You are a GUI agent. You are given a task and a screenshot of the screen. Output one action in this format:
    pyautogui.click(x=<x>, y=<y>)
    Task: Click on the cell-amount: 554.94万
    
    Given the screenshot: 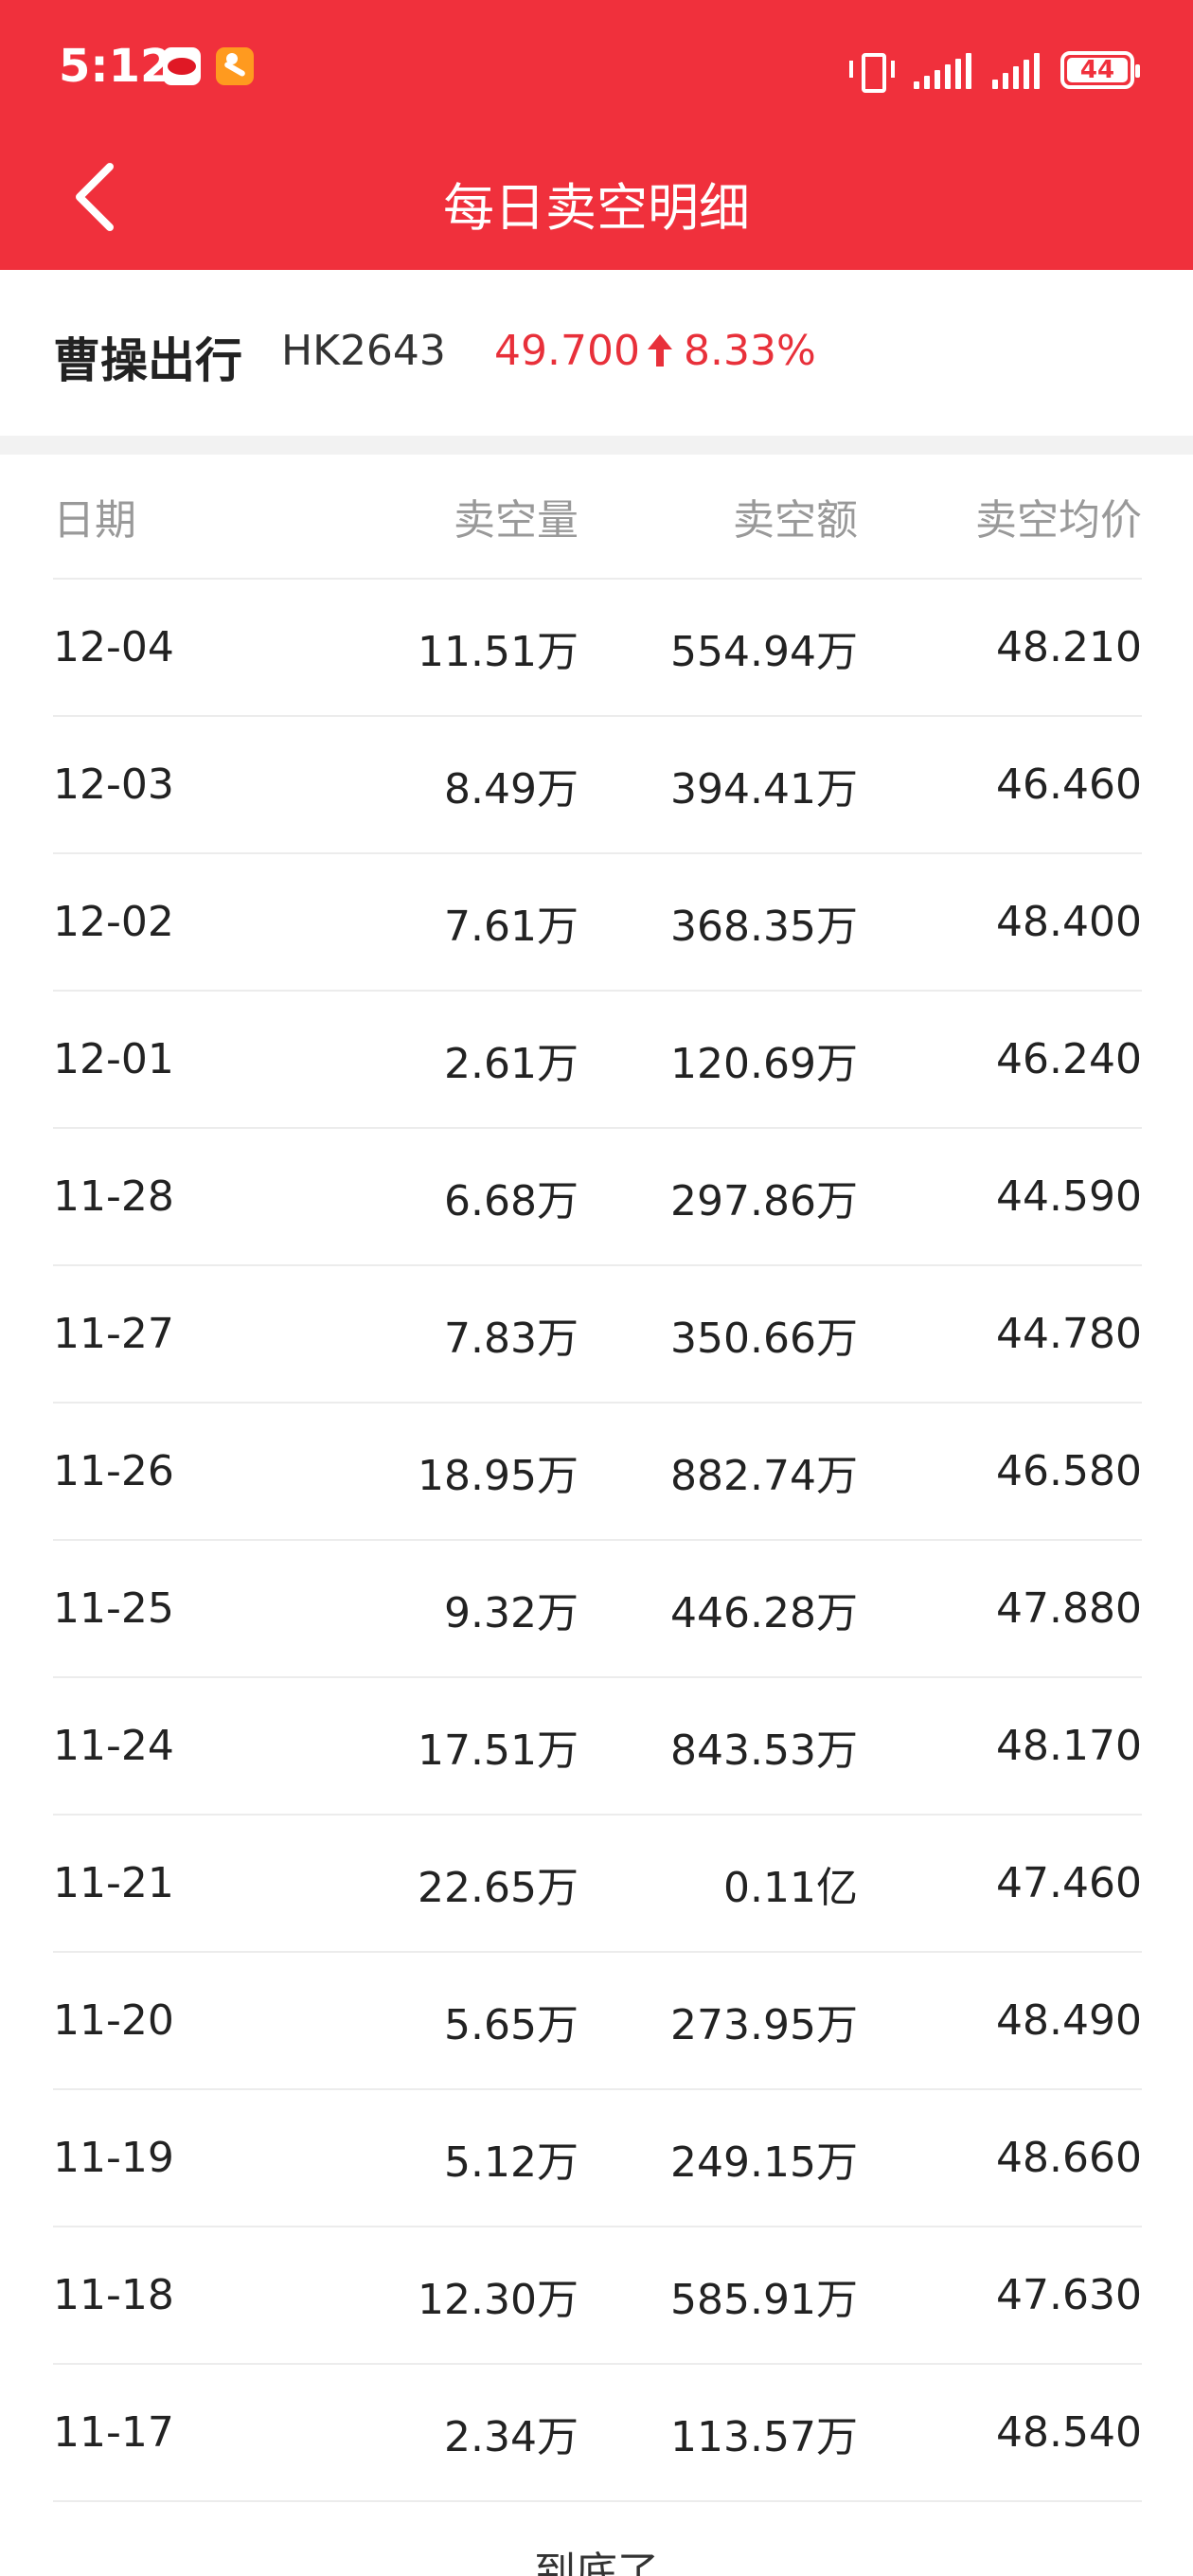 What is the action you would take?
    pyautogui.click(x=764, y=651)
    